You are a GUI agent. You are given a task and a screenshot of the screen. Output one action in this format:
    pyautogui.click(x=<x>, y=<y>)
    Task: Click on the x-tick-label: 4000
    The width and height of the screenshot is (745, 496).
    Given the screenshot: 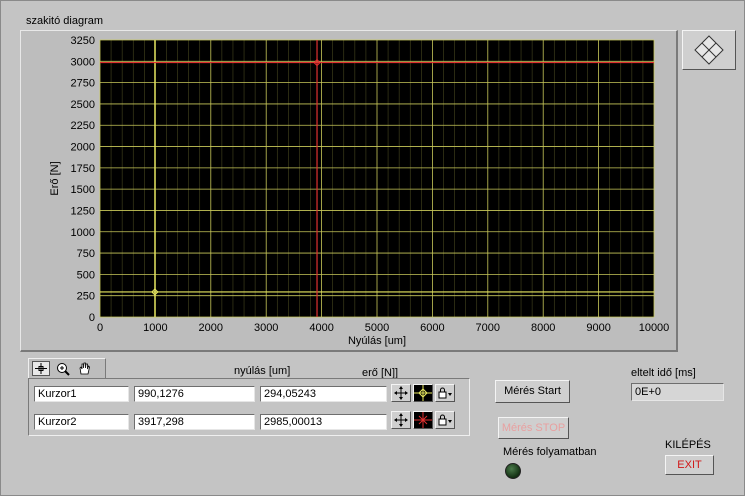 What is the action you would take?
    pyautogui.click(x=321, y=328)
    